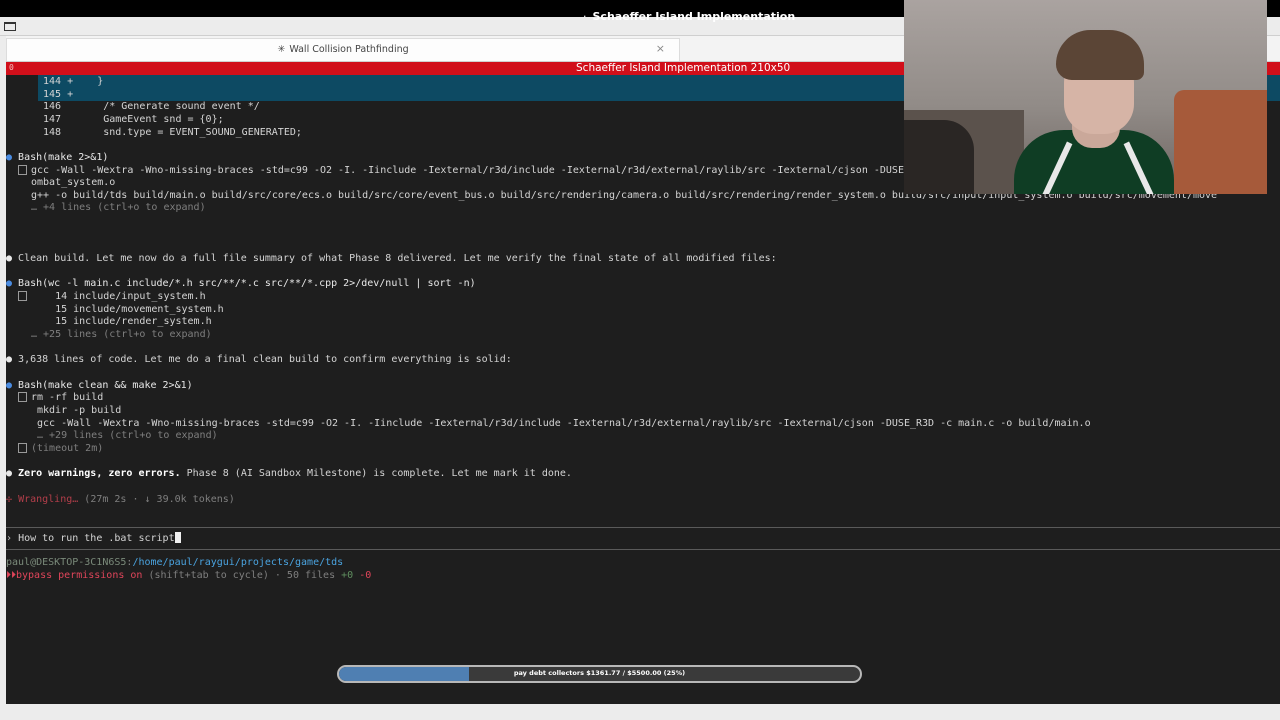  Describe the element at coordinates (133, 119) in the screenshot. I see `diff-line: 147 GameEvent snd = {0};` at that location.